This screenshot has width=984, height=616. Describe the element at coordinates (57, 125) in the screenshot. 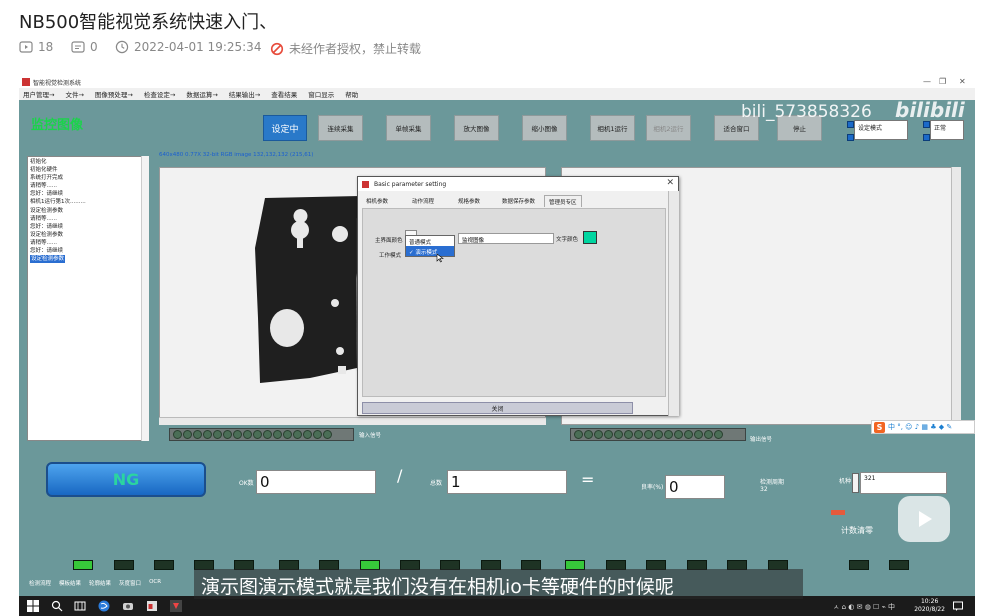

I see `brand-label: 监控图像` at that location.